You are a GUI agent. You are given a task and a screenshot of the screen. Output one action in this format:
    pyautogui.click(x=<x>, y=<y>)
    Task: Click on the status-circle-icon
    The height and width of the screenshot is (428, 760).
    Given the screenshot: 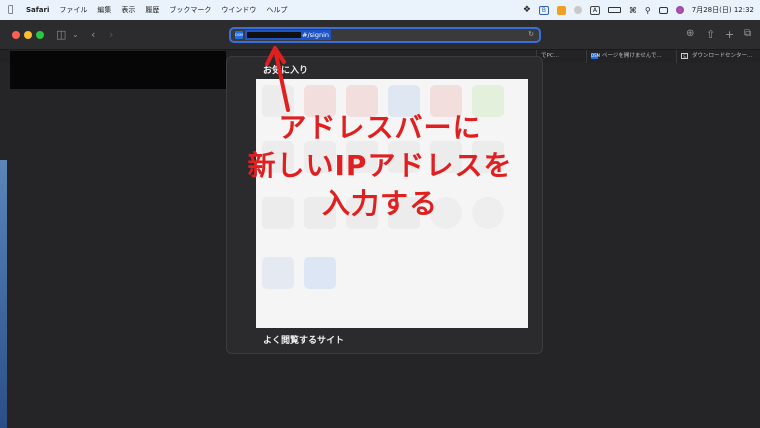 What is the action you would take?
    pyautogui.click(x=577, y=10)
    